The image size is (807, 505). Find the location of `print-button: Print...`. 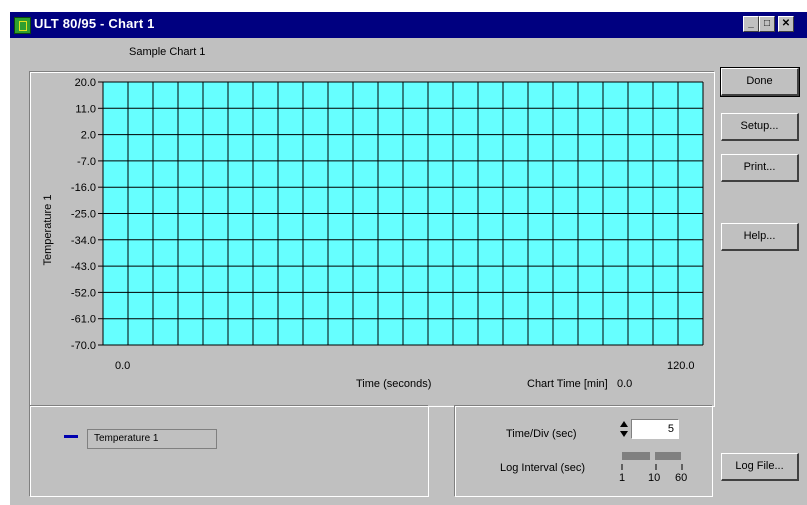

print-button: Print... is located at coordinates (760, 168).